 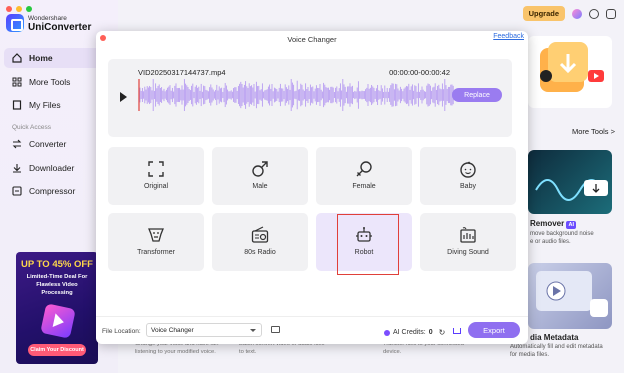 What do you see at coordinates (41, 58) in the screenshot?
I see `sidebar-item-label: Home` at bounding box center [41, 58].